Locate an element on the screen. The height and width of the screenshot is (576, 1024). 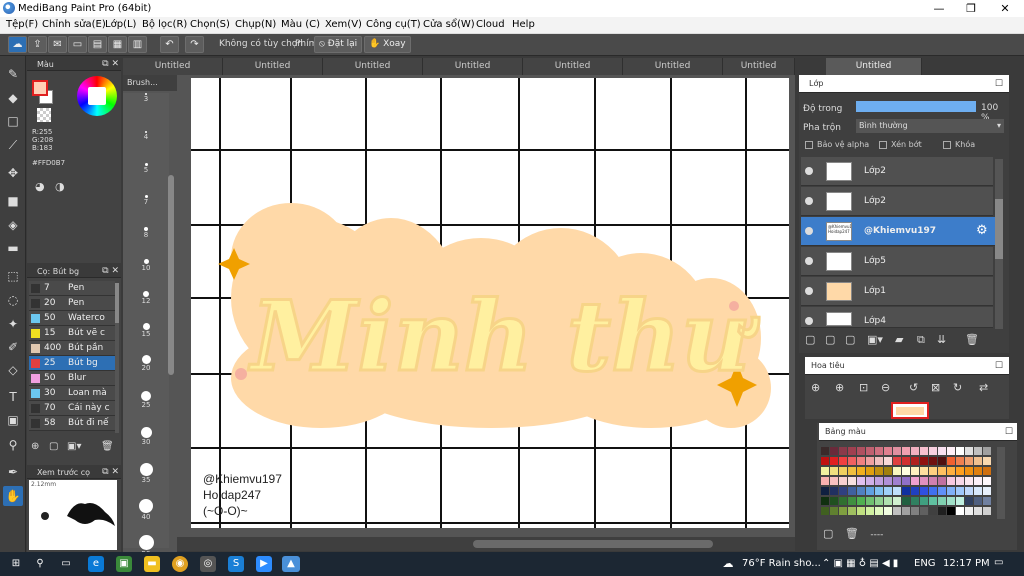
tab-untitled: Untitled is located at coordinates (759, 66).